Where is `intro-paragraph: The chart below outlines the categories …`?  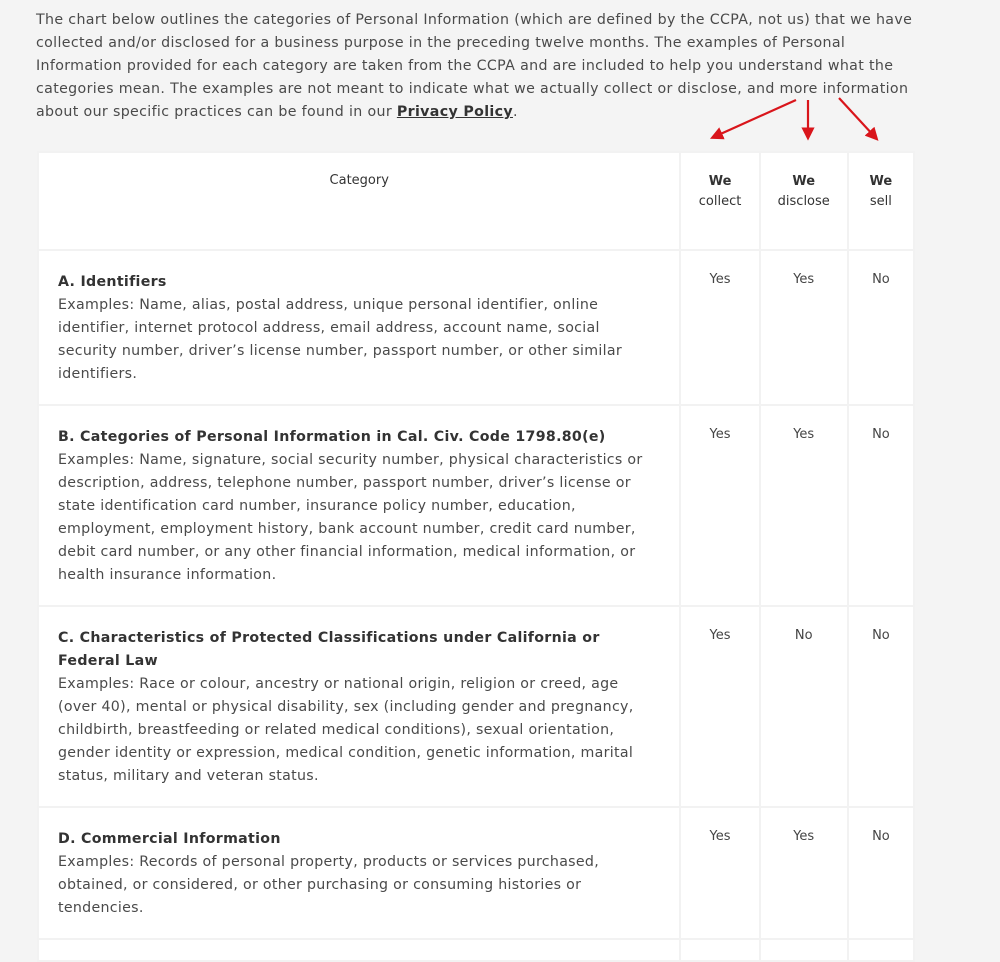
intro-paragraph: The chart below outlines the categories … is located at coordinates (476, 66).